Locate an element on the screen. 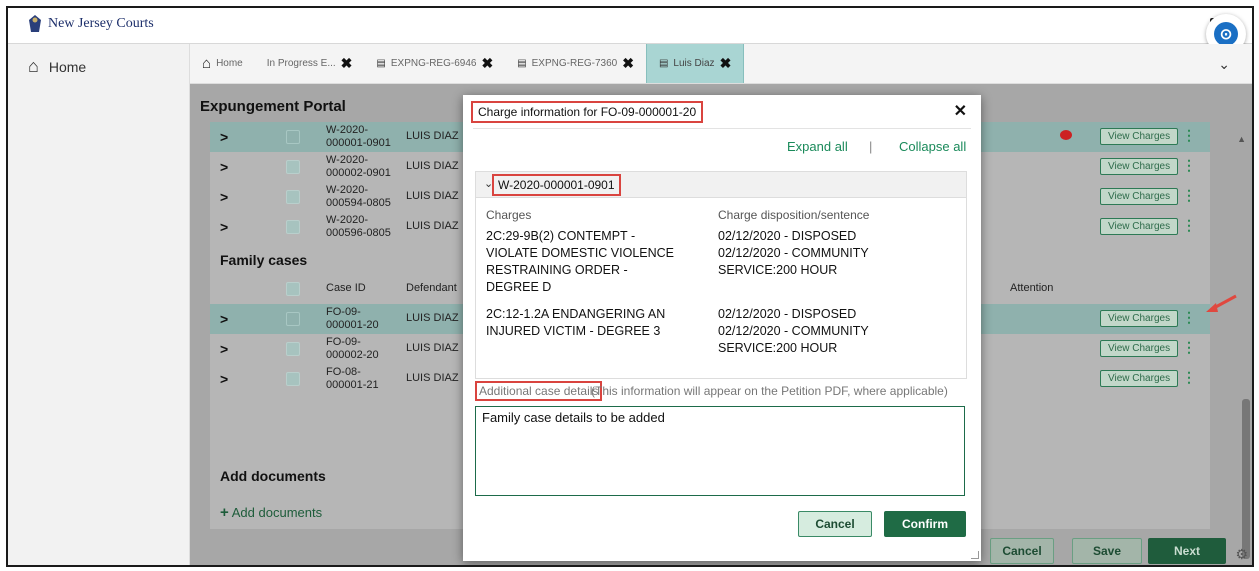 This screenshot has height=571, width=1259. tab-label: EXPNG-REG-7360 is located at coordinates (574, 63).